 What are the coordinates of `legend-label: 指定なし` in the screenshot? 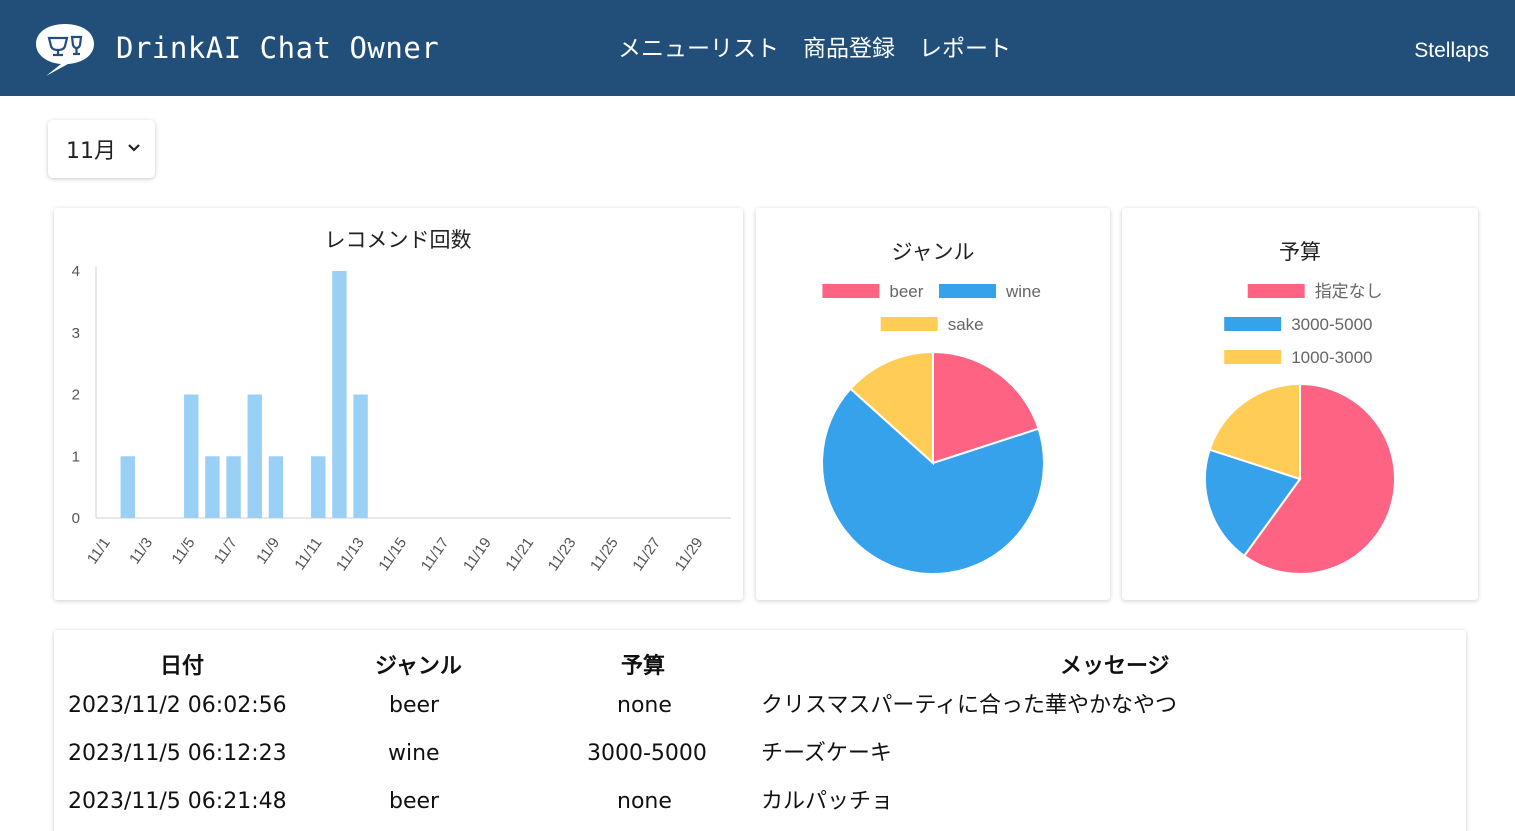 It's located at (1349, 291).